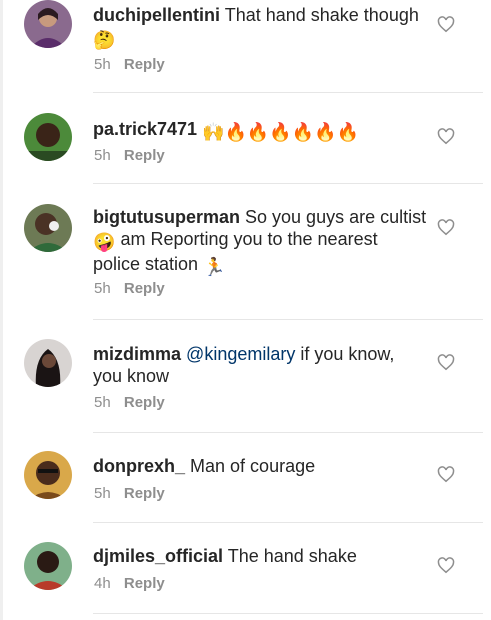  Describe the element at coordinates (260, 27) in the screenshot. I see `comment-text: duchipellentini That hand shake though 🤔` at that location.